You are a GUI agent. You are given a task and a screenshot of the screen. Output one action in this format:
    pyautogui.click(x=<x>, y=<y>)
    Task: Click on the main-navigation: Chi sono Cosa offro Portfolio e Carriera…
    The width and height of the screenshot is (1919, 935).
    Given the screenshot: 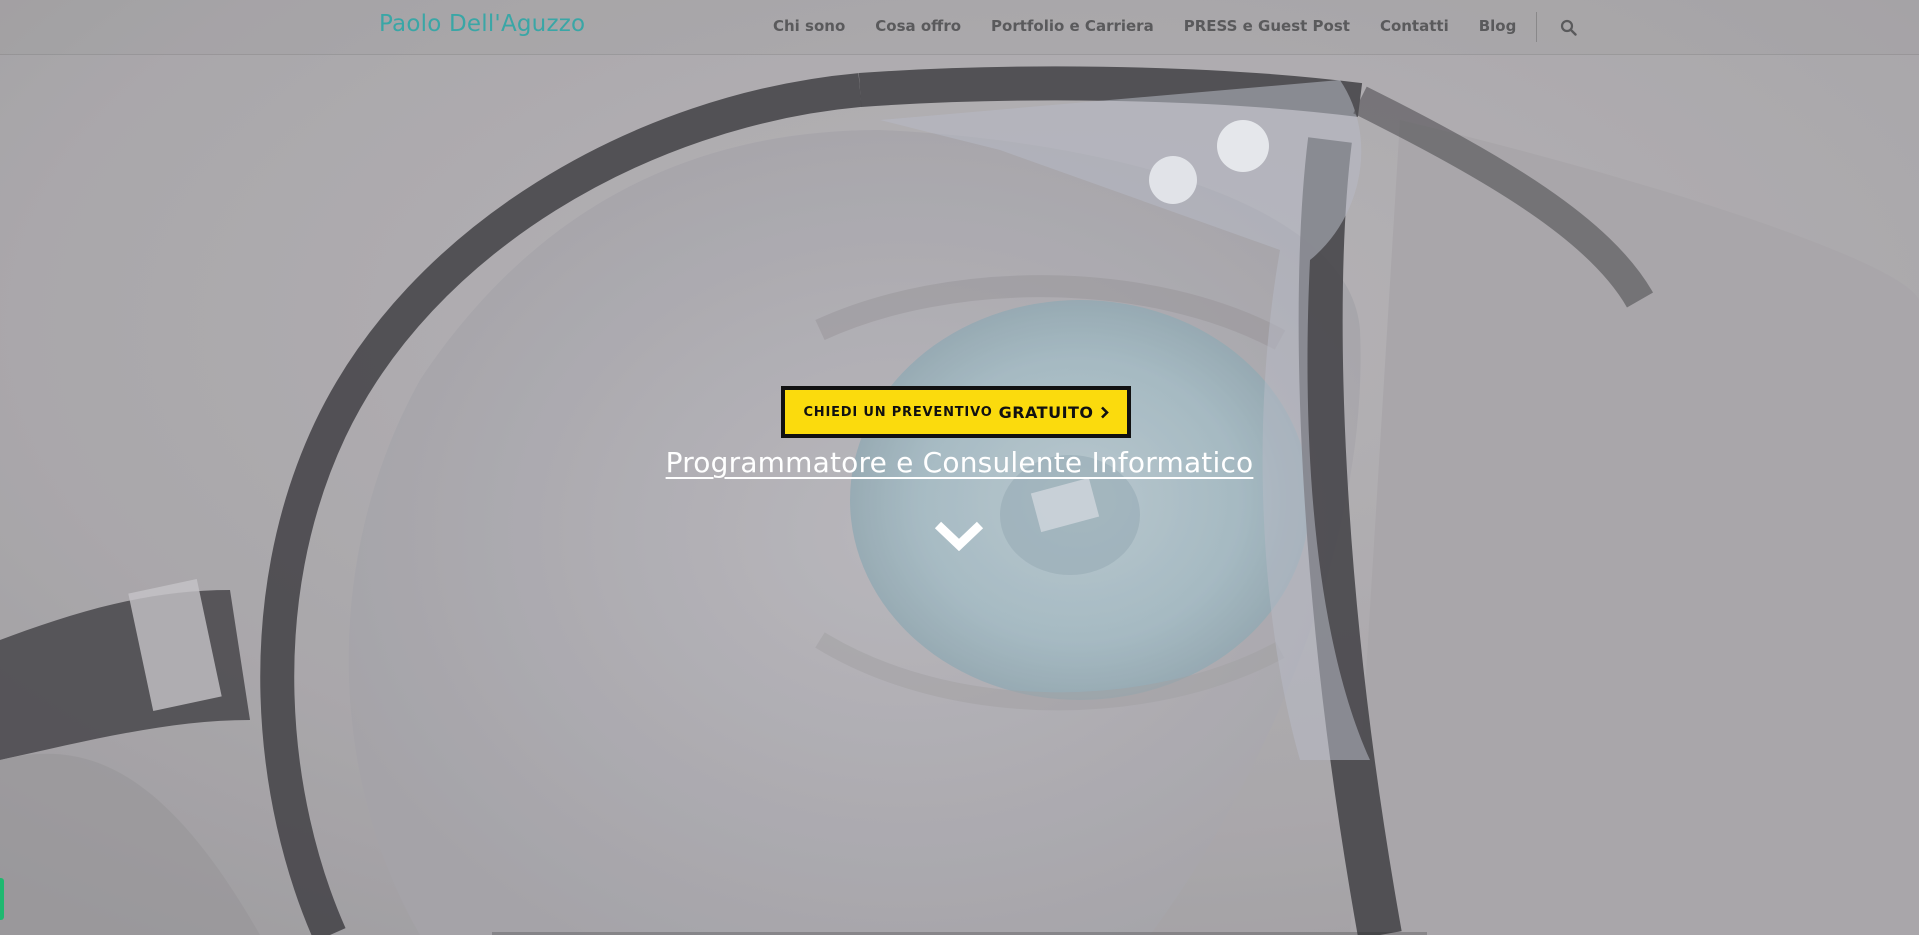 What is the action you would take?
    pyautogui.click(x=1176, y=27)
    